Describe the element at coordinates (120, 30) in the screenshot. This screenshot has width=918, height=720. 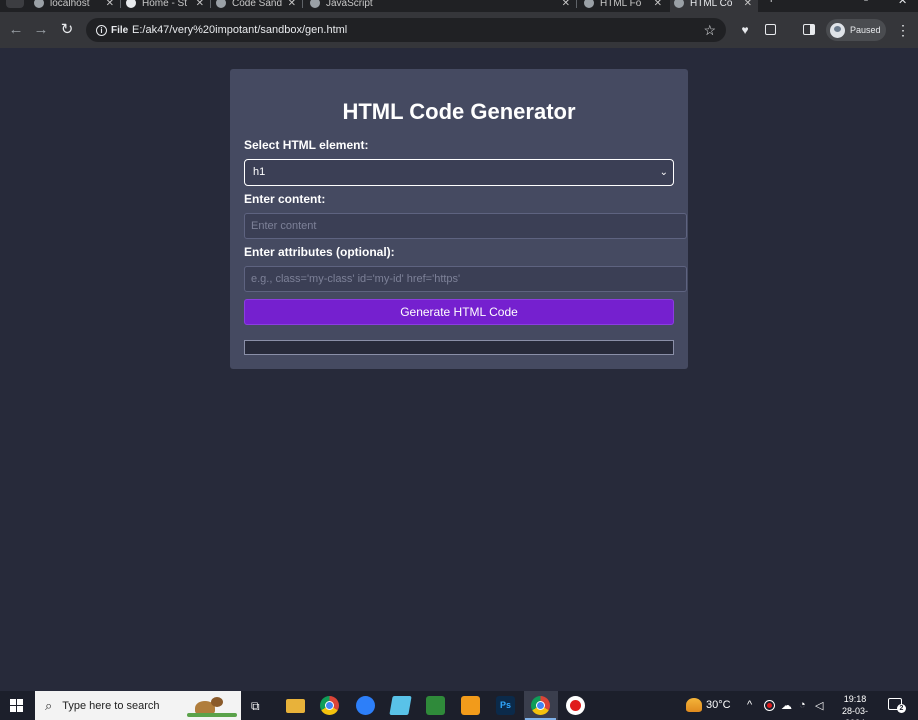
I see `site-chip-label: File` at that location.